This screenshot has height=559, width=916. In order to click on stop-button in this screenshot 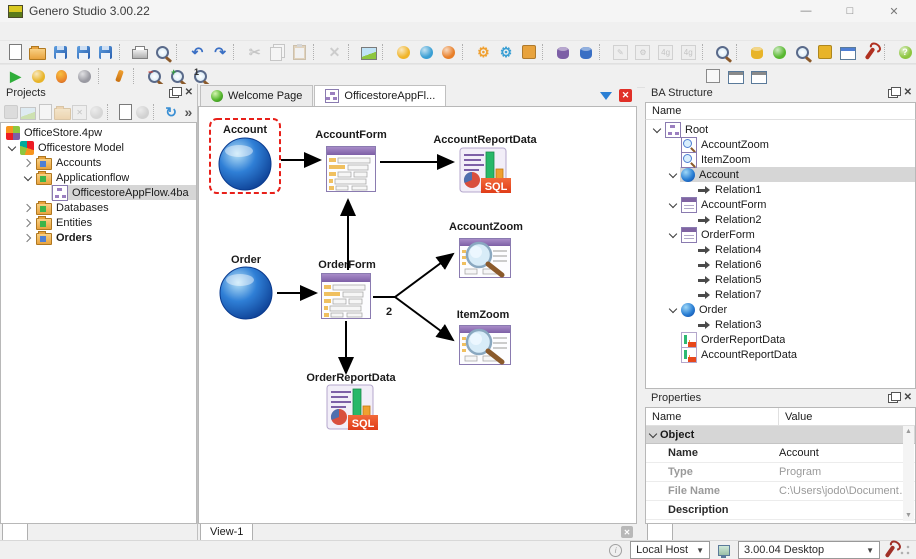, I will do `click(84, 76)`.